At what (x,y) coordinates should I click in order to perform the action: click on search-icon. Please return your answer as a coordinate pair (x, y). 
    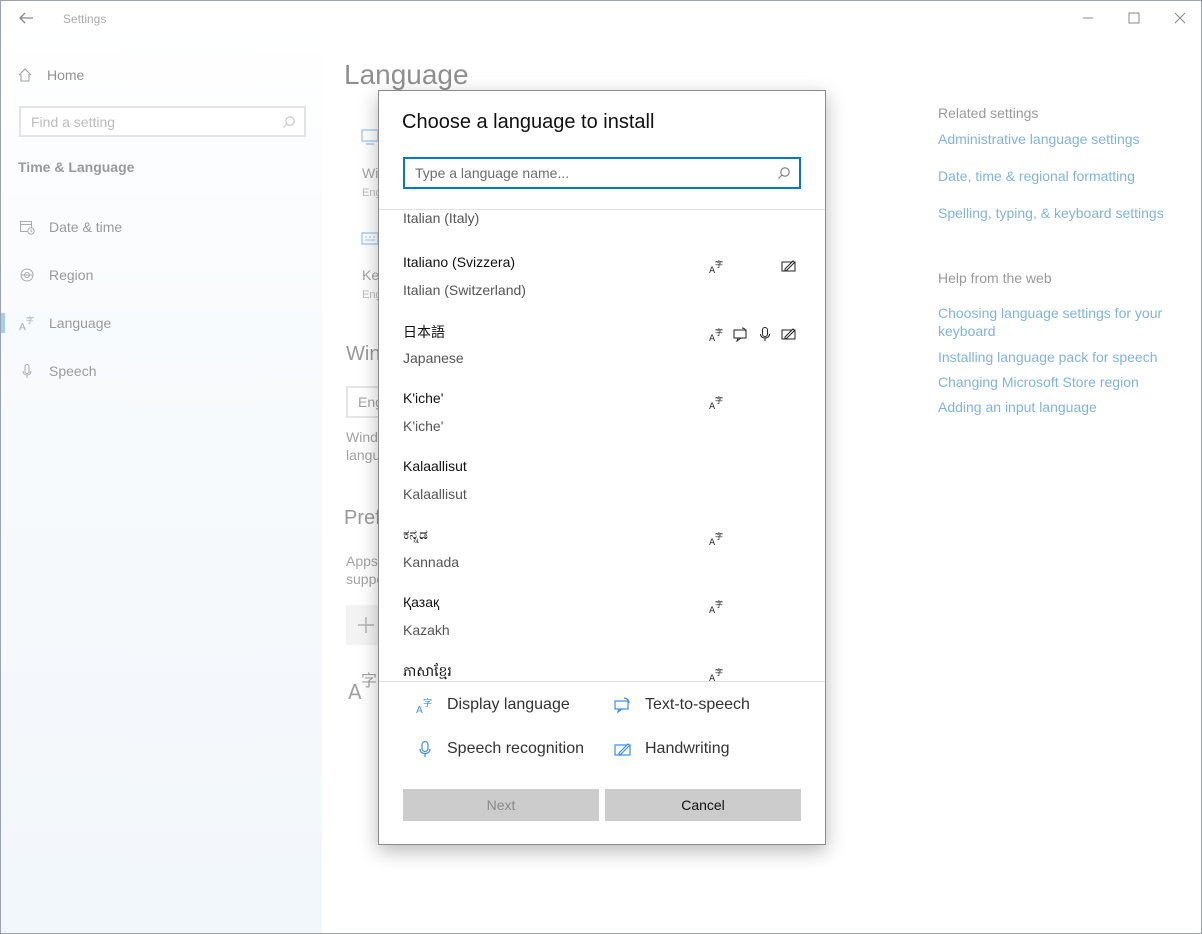
    Looking at the image, I should click on (784, 173).